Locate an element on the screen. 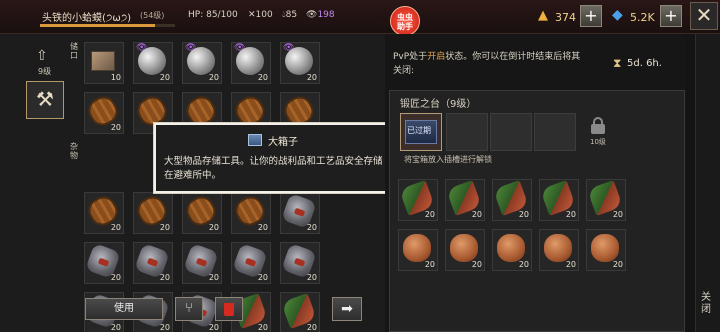 The height and width of the screenshot is (332, 720). assistant-badge: 虫虫 助手 is located at coordinates (405, 21).